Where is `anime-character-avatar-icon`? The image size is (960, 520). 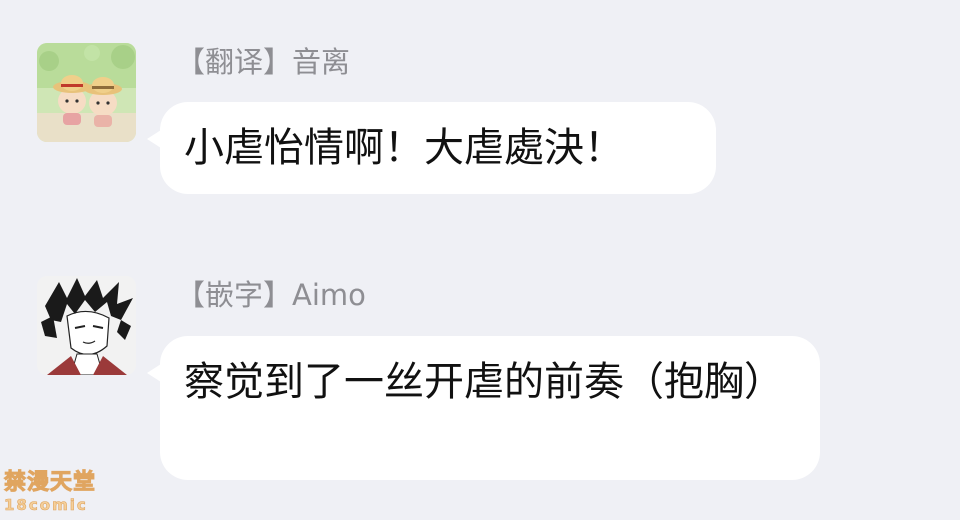
anime-character-avatar-icon is located at coordinates (86, 325).